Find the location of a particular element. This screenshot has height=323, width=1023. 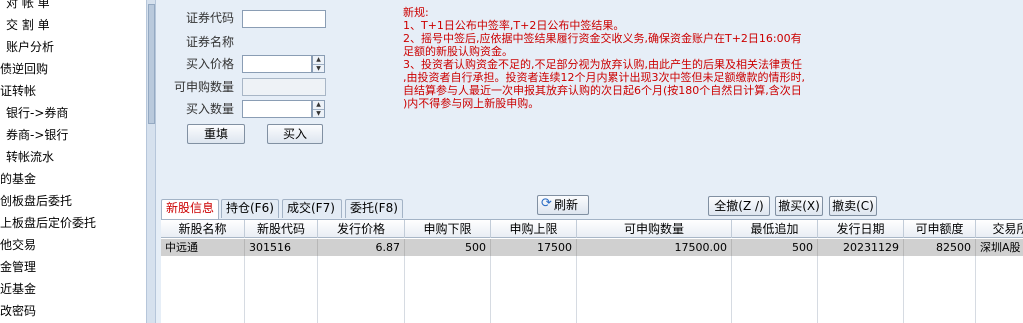

qty-stepper: ▲ ▼ is located at coordinates (318, 109).